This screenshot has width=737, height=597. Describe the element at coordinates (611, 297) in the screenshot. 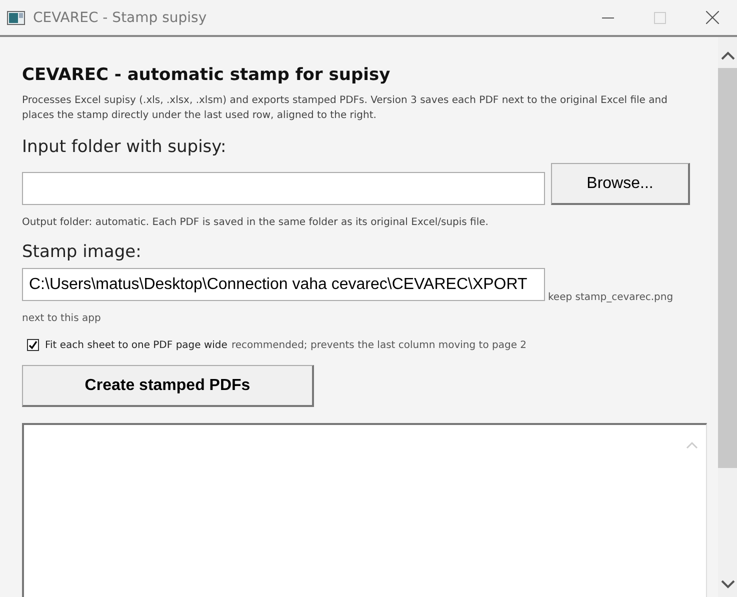

I see `hint-text: keep stamp_cevarec.png` at that location.